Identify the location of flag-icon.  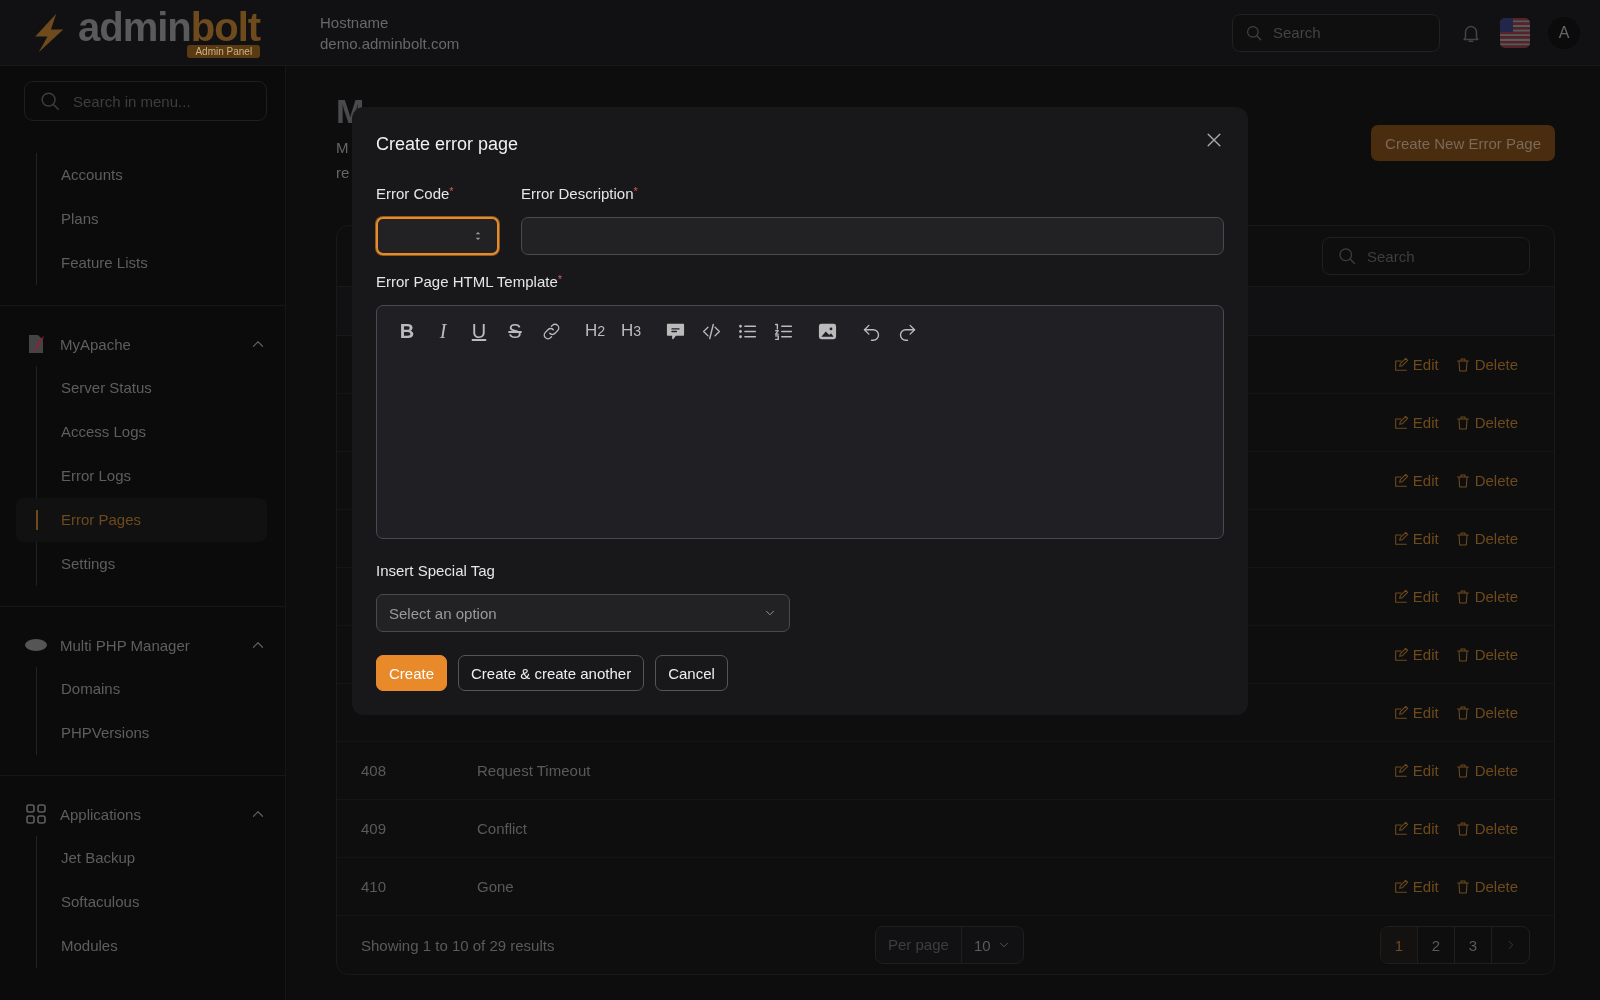
(1515, 32).